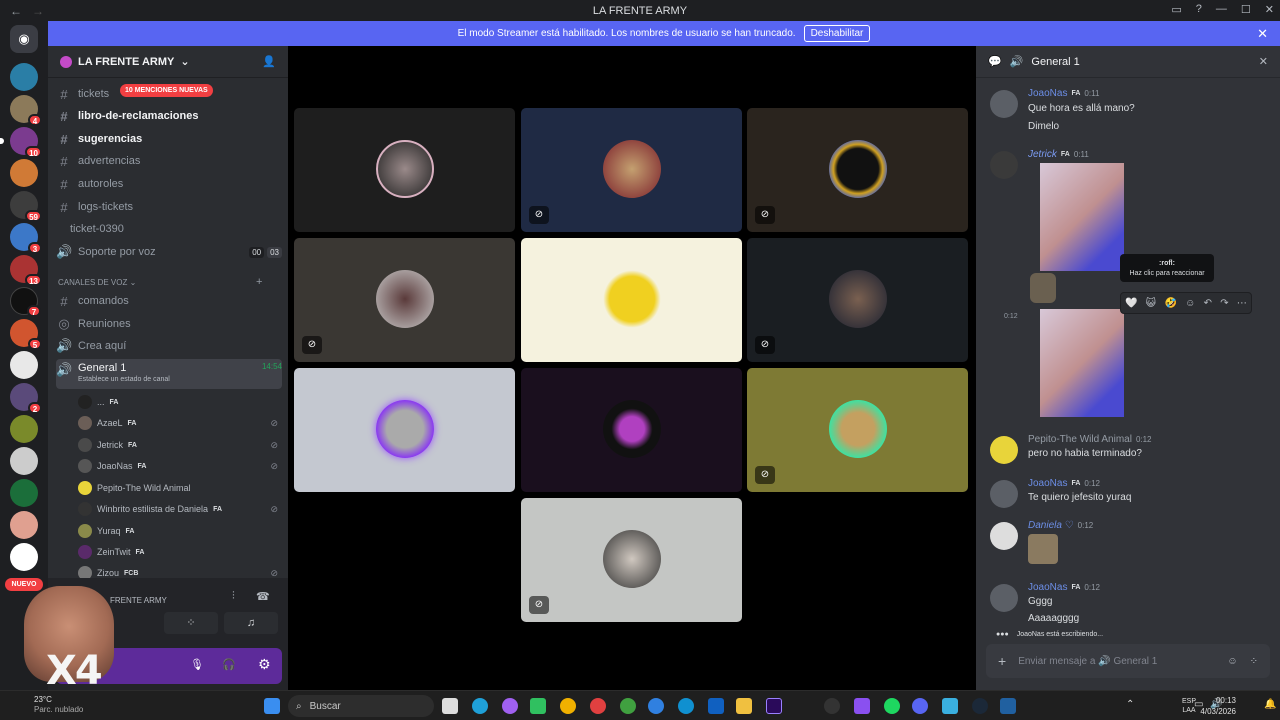  What do you see at coordinates (48, 705) in the screenshot?
I see `weather-widget: 23°C Parc. nublado` at bounding box center [48, 705].